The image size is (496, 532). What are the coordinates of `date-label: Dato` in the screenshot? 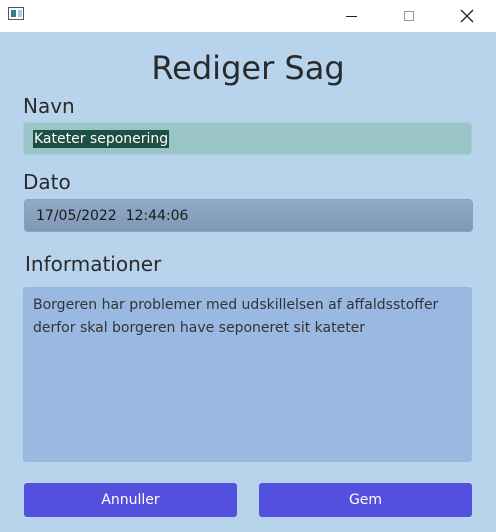 It's located at (47, 182).